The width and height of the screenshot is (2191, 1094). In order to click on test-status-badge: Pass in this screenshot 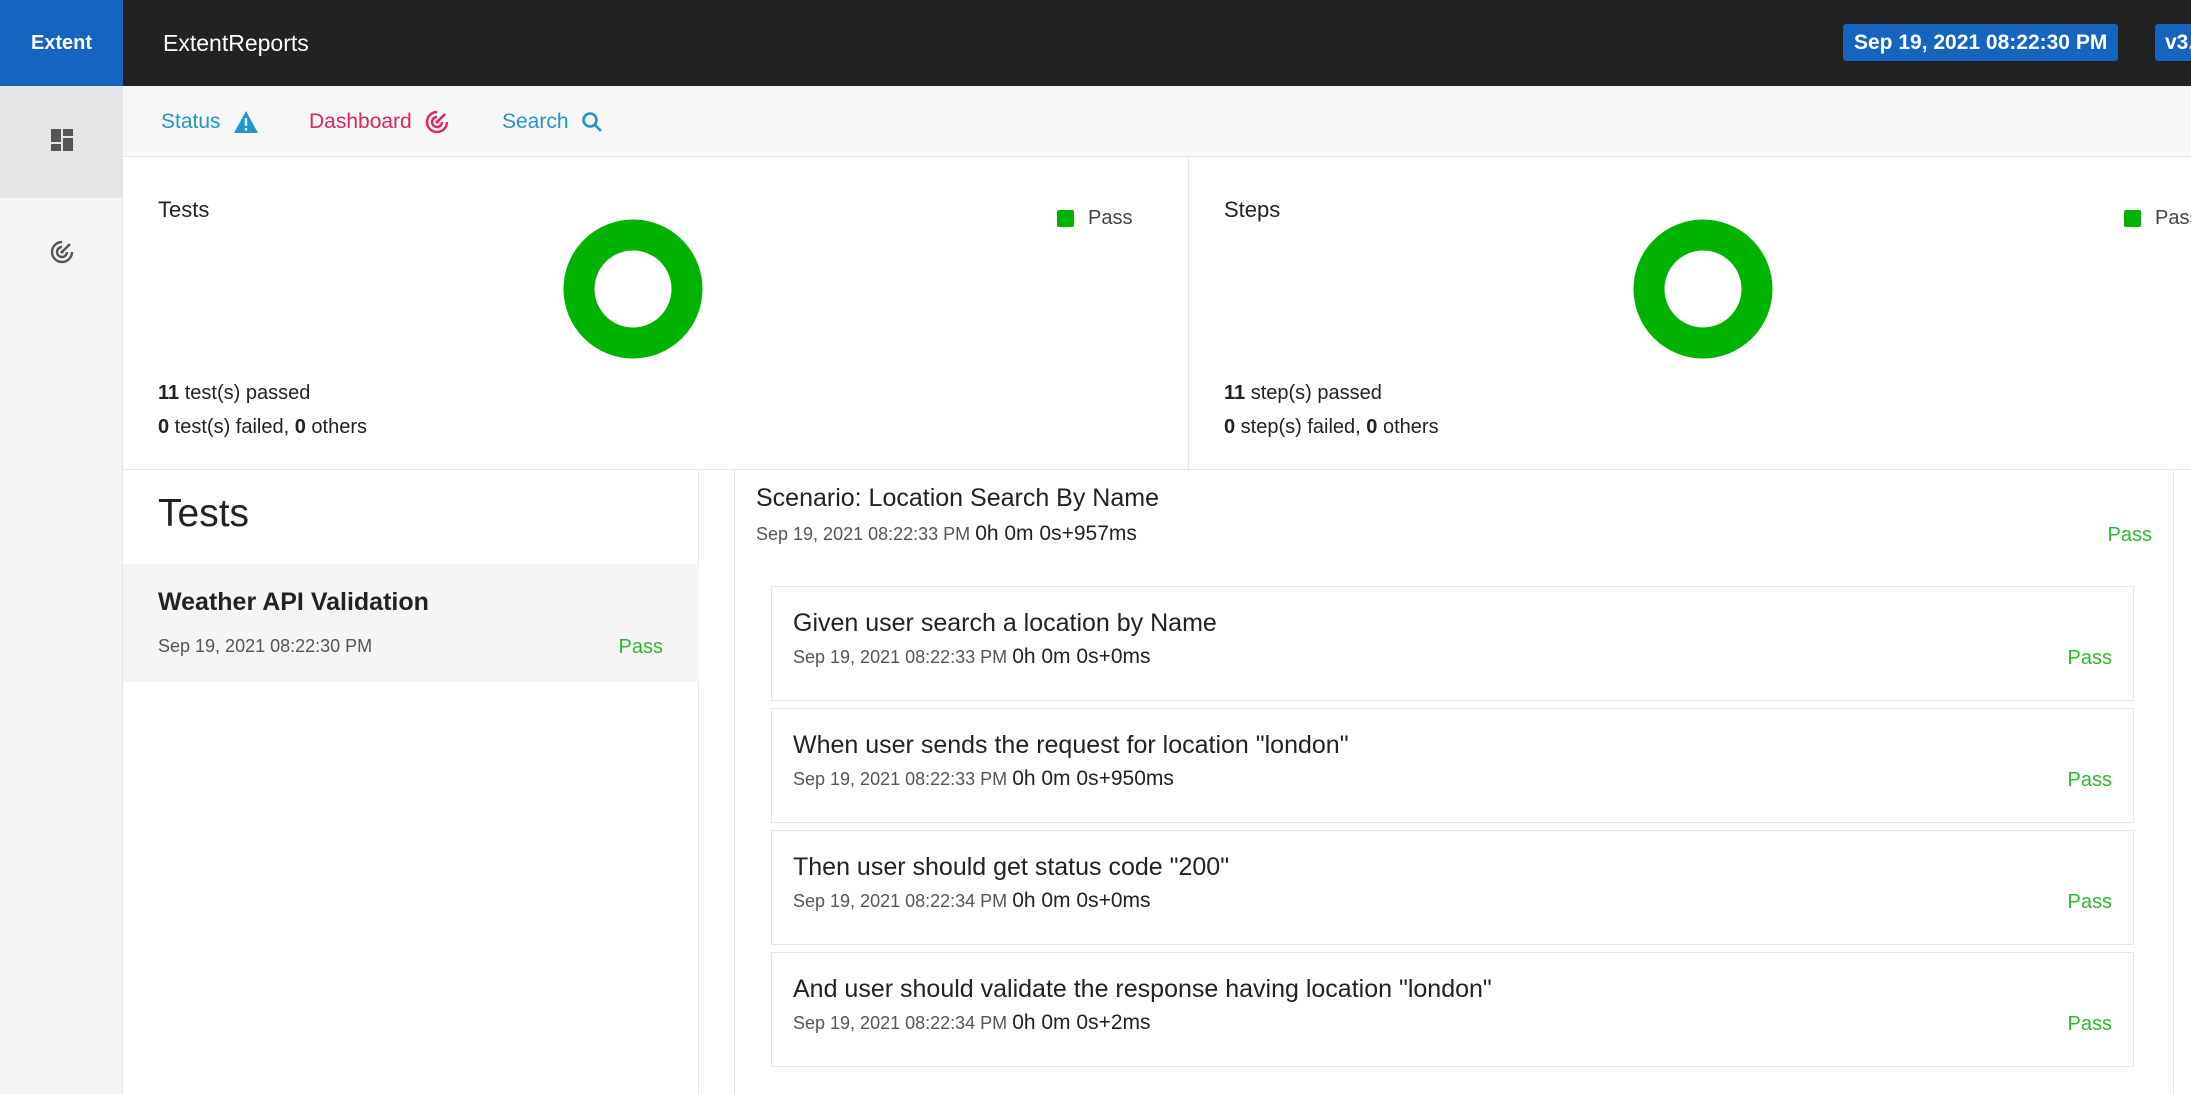, I will do `click(640, 647)`.